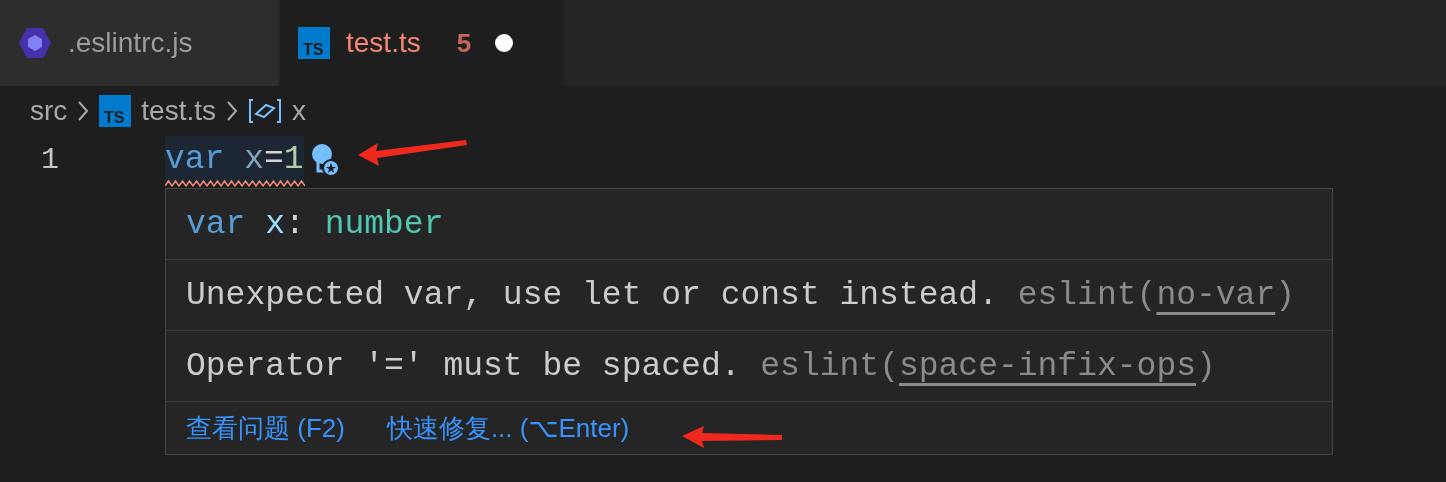 Image resolution: width=1446 pixels, height=482 pixels. Describe the element at coordinates (35, 43) in the screenshot. I see `hexagon-icon` at that location.